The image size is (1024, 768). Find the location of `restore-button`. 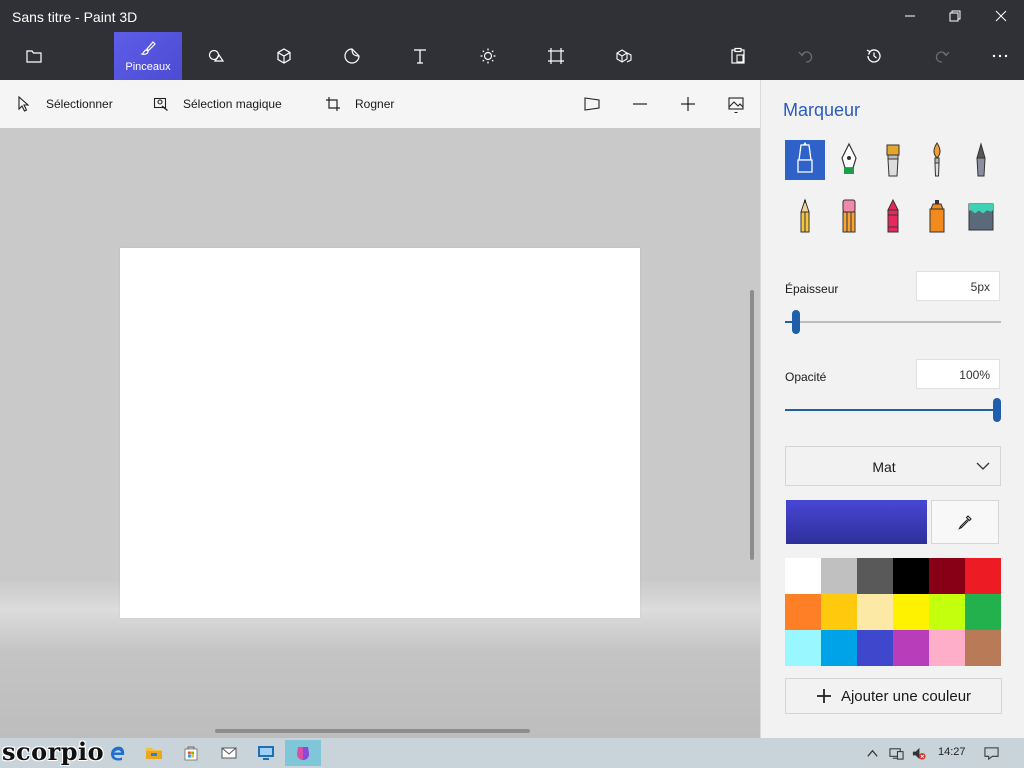

restore-button is located at coordinates (955, 16).